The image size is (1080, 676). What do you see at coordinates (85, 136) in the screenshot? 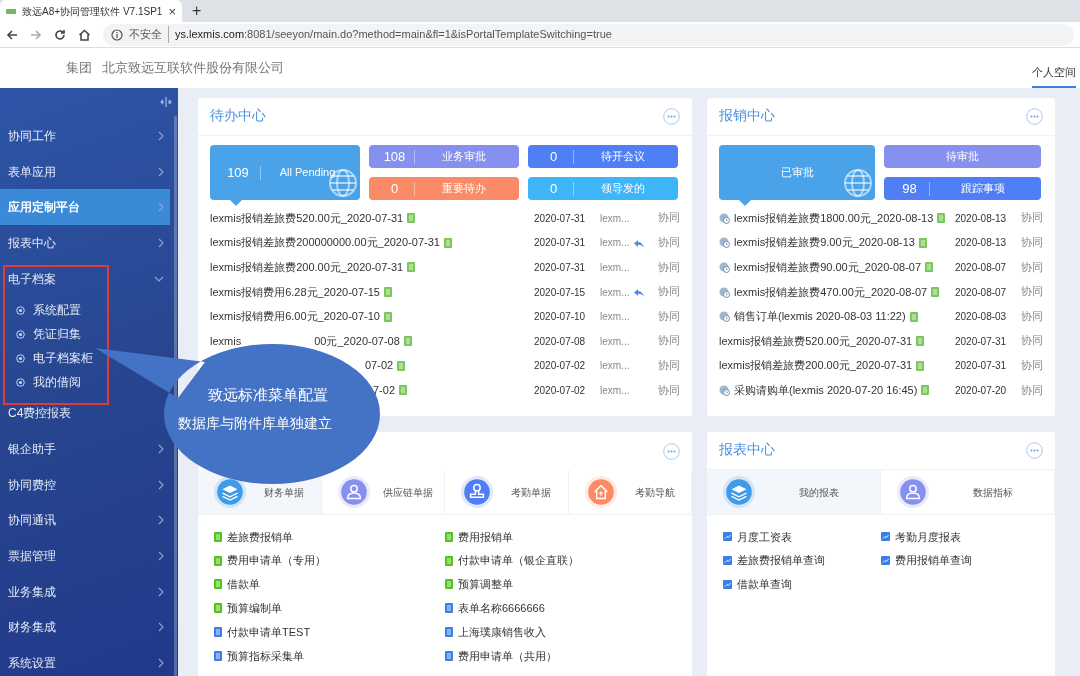
I see `sidebar-item: 协同工作` at bounding box center [85, 136].